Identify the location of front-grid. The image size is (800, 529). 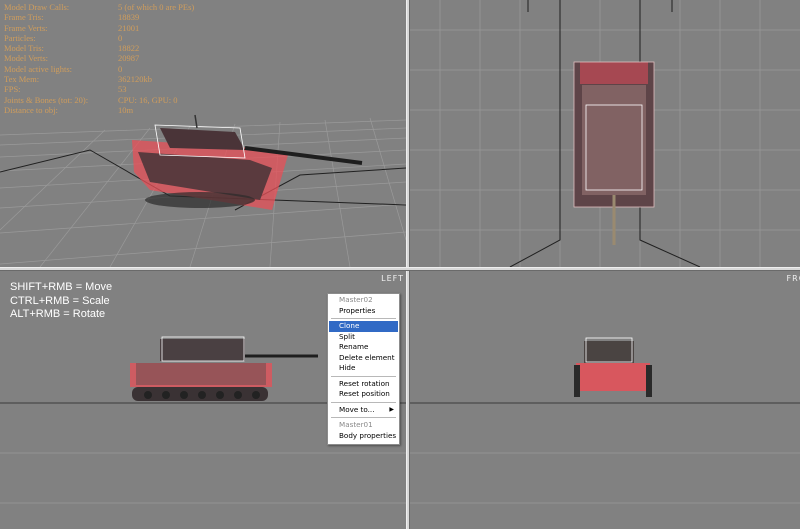
(605, 453).